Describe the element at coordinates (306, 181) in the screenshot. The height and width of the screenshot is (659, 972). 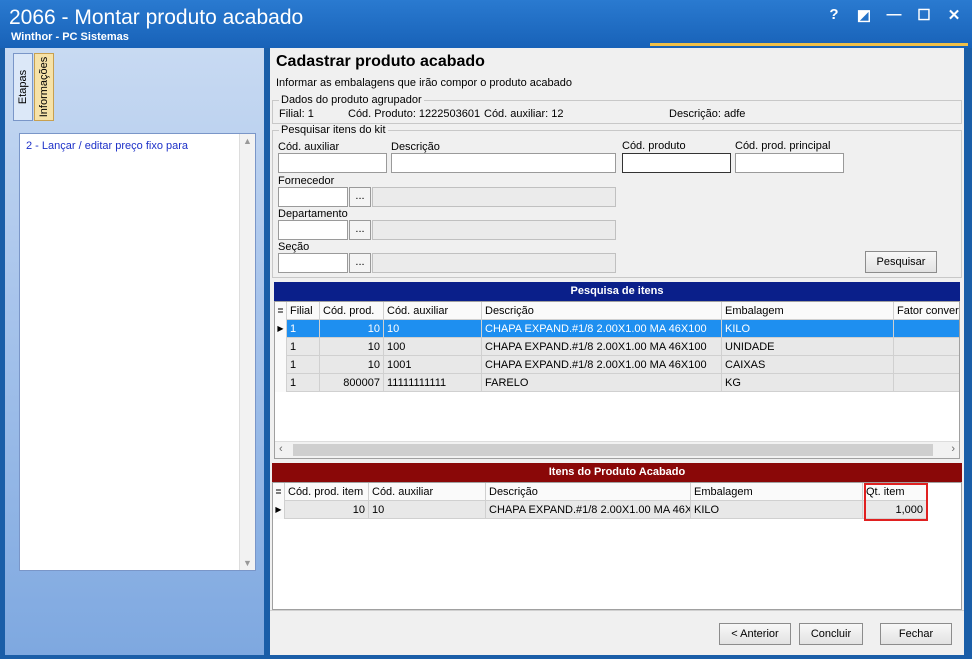
I see `fornecedor-label: Fornecedor` at that location.